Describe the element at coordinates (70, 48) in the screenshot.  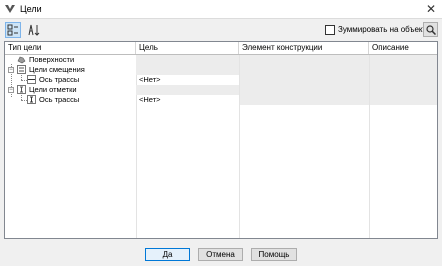
I see `column-header-target-type: Тип цели` at that location.